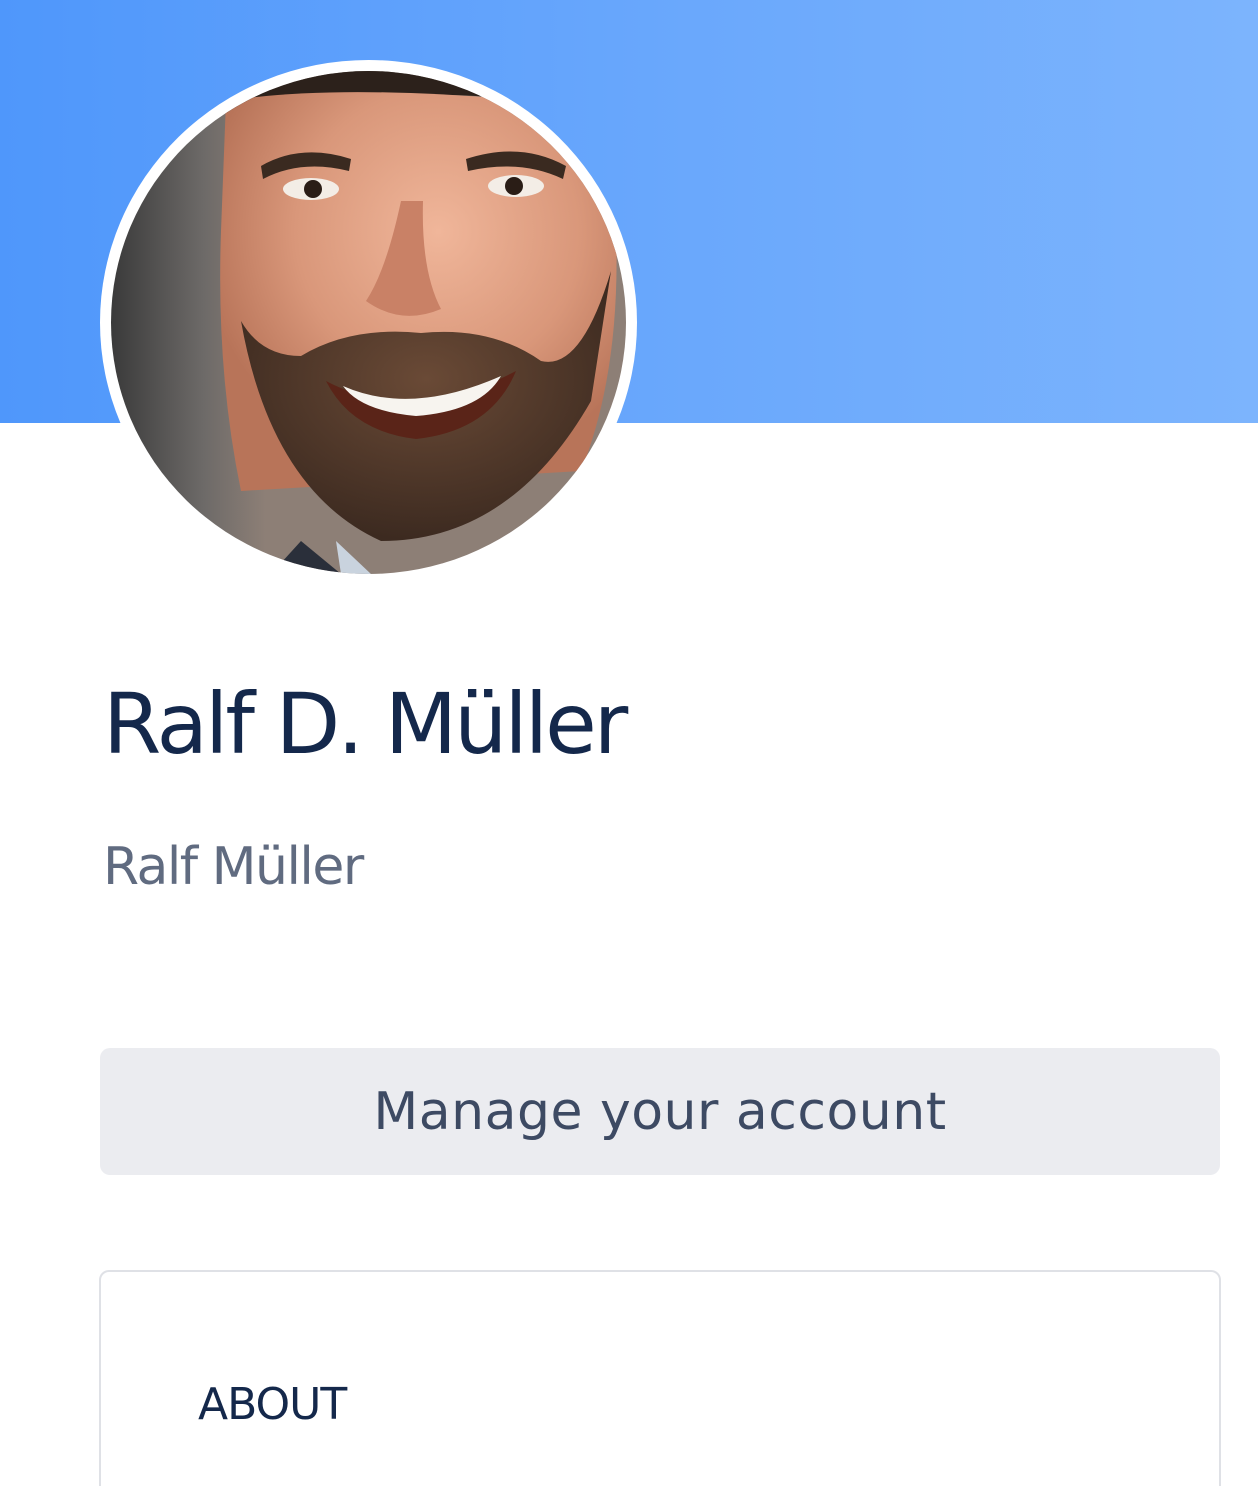 The height and width of the screenshot is (1486, 1258). Describe the element at coordinates (233, 867) in the screenshot. I see `profile-username: Ralf Müller` at that location.